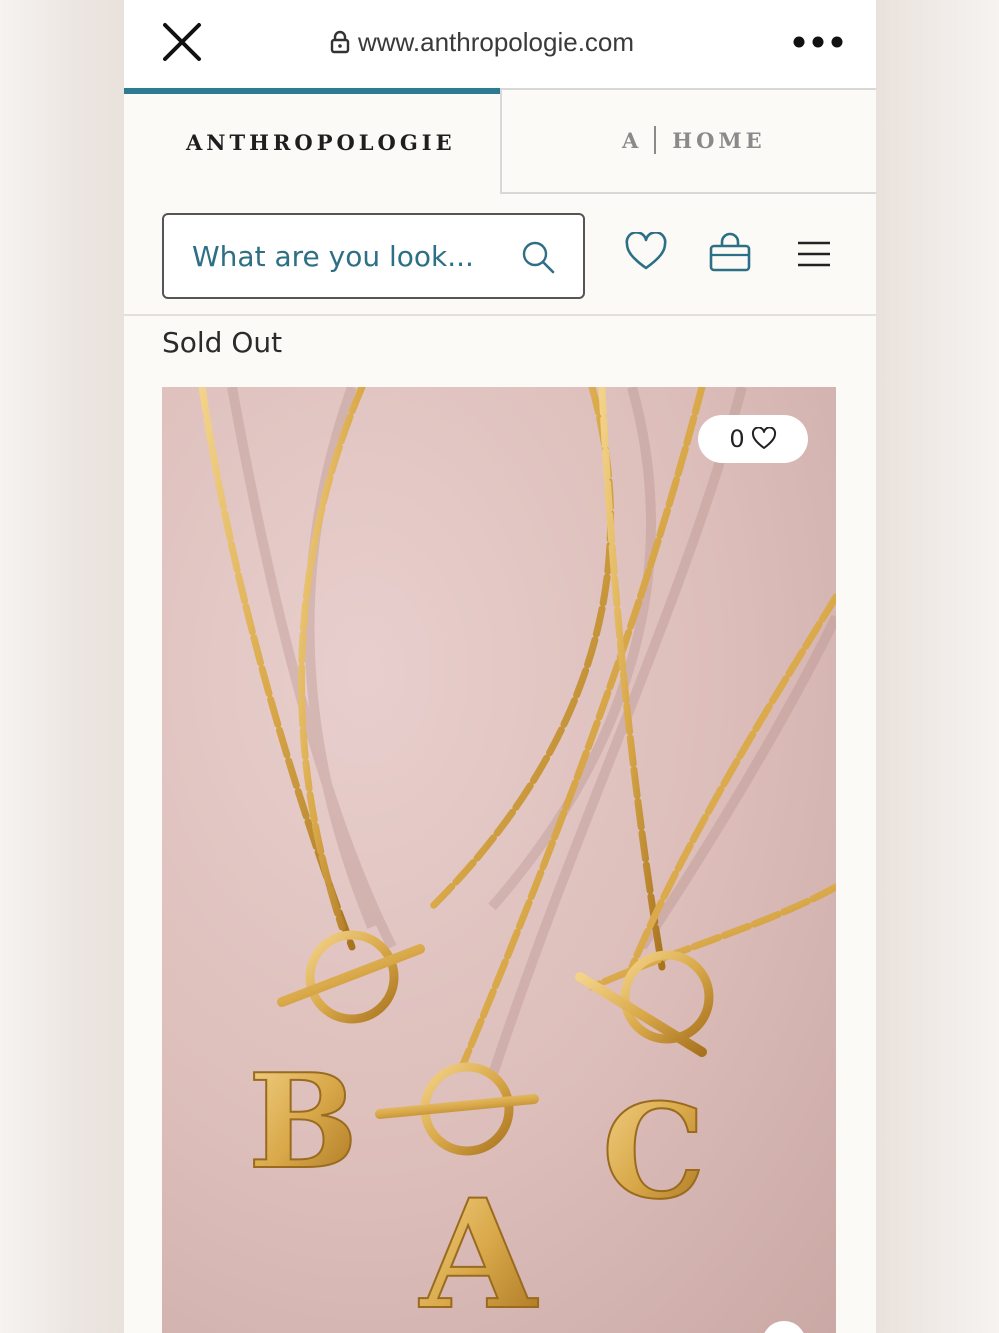  I want to click on favorite-count: 0, so click(737, 439).